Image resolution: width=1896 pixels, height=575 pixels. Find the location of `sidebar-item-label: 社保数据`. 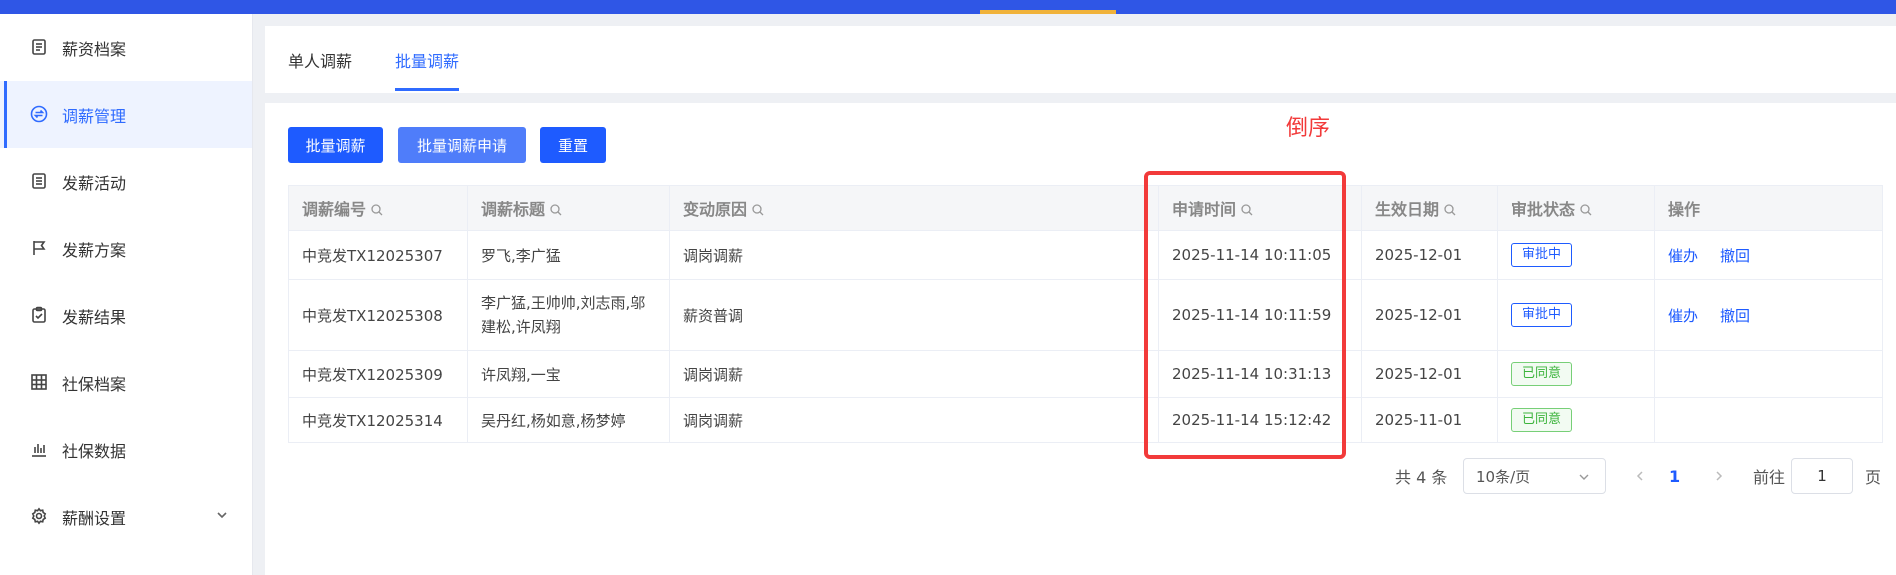

sidebar-item-label: 社保数据 is located at coordinates (94, 451).